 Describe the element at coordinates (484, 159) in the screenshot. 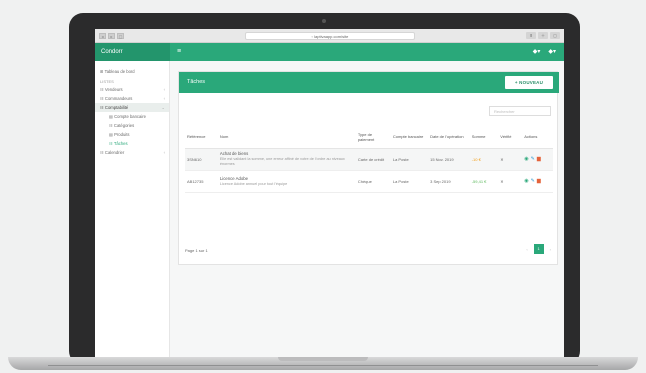

I see `cell-somme: -10 €` at that location.